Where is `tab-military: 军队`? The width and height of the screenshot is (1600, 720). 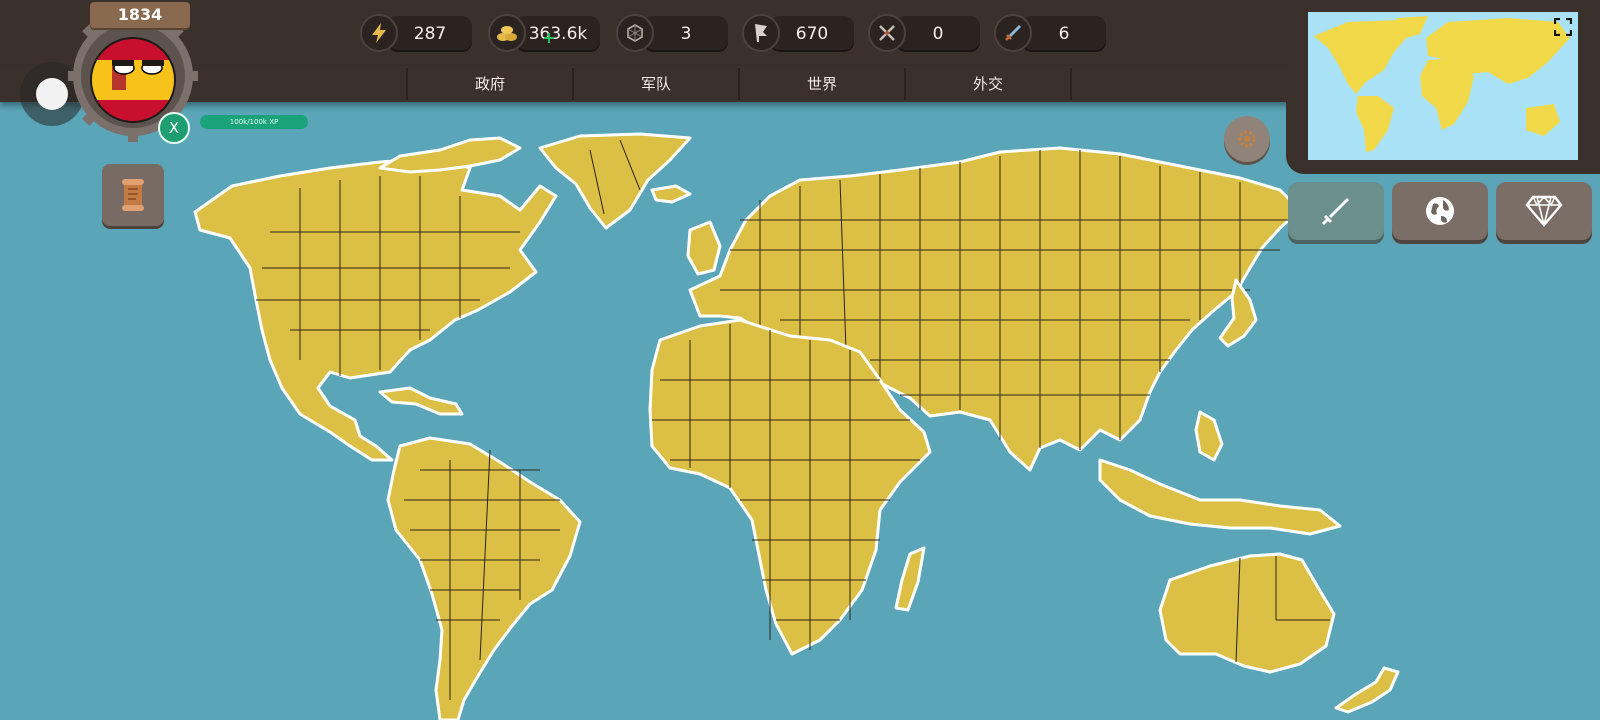
tab-military: 军队 is located at coordinates (655, 84).